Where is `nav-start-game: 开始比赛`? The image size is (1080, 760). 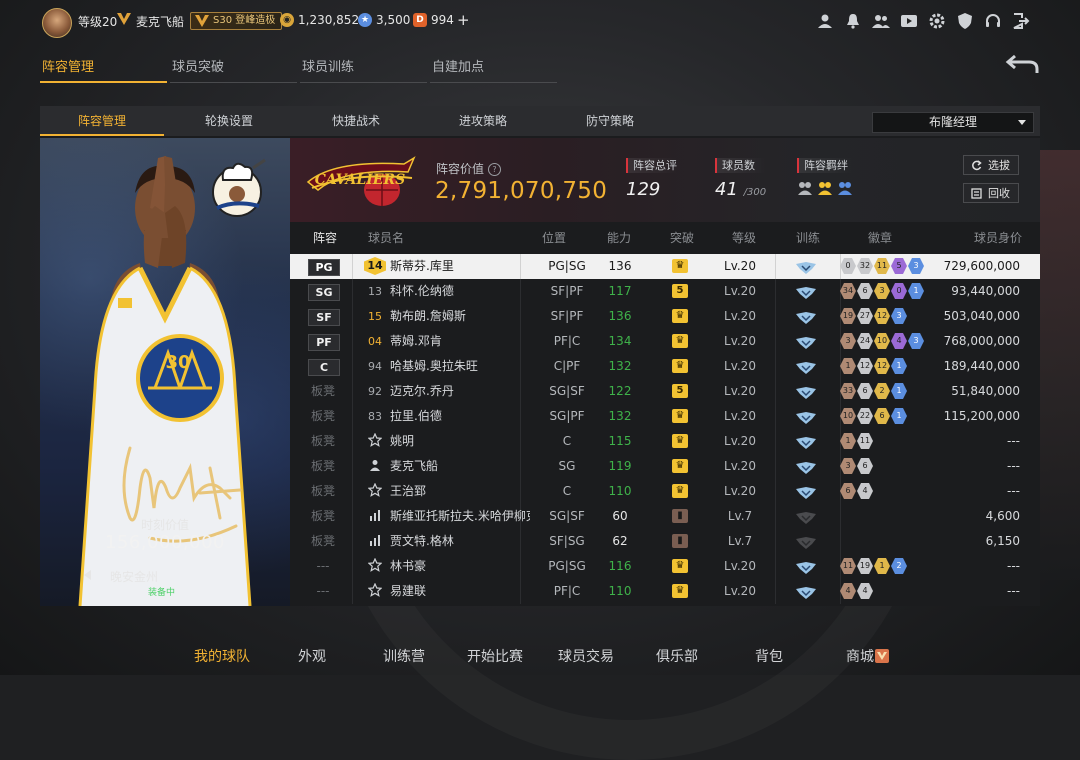
nav-start-game: 开始比赛 is located at coordinates (495, 656).